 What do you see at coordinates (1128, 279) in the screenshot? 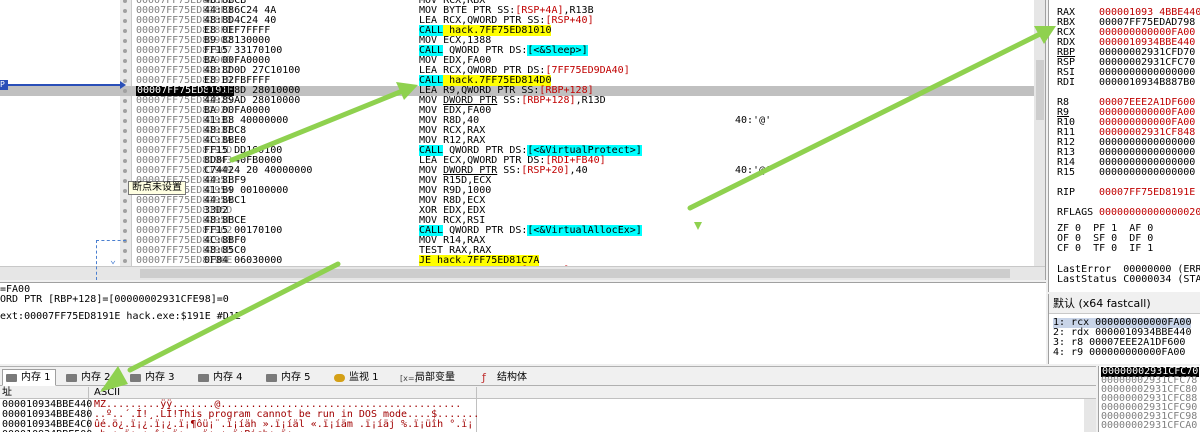
I see `last-status: LastStatus C0000034 (STAT` at bounding box center [1128, 279].